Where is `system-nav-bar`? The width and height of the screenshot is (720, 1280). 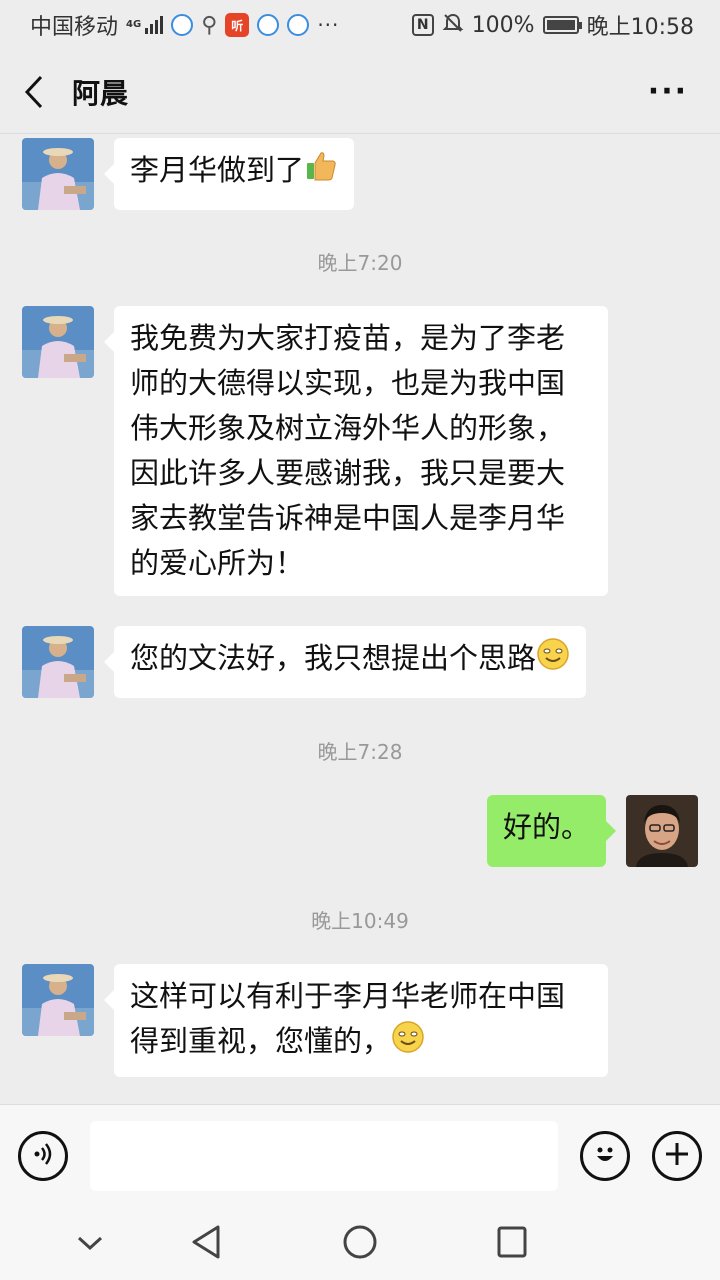
system-nav-bar is located at coordinates (360, 1243).